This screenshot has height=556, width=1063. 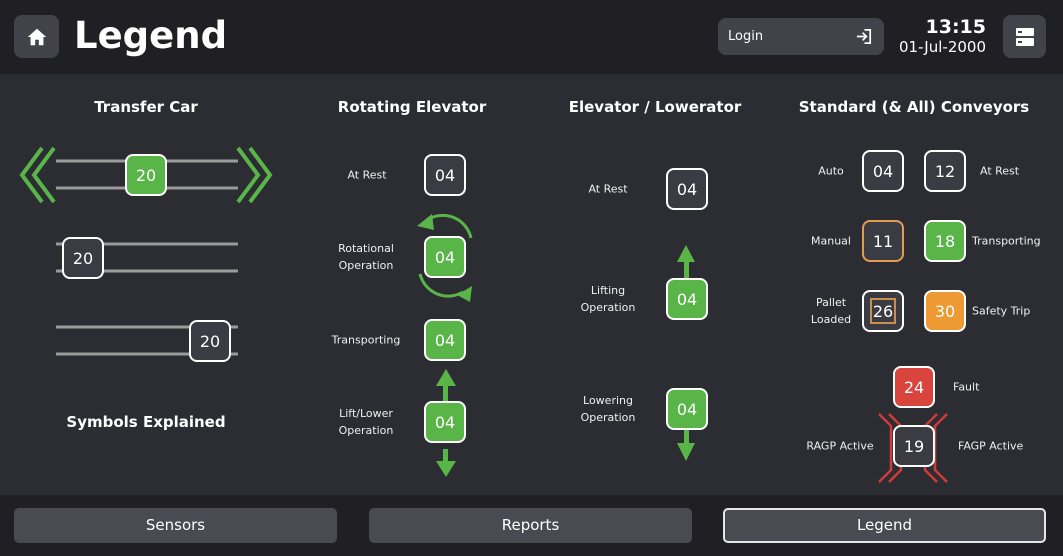 I want to click on pallet-loaded-inner: 26, so click(x=883, y=311).